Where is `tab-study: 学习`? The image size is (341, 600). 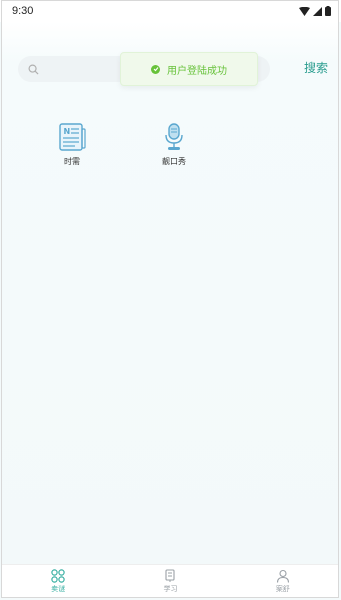
tab-study: 学习 is located at coordinates (170, 581).